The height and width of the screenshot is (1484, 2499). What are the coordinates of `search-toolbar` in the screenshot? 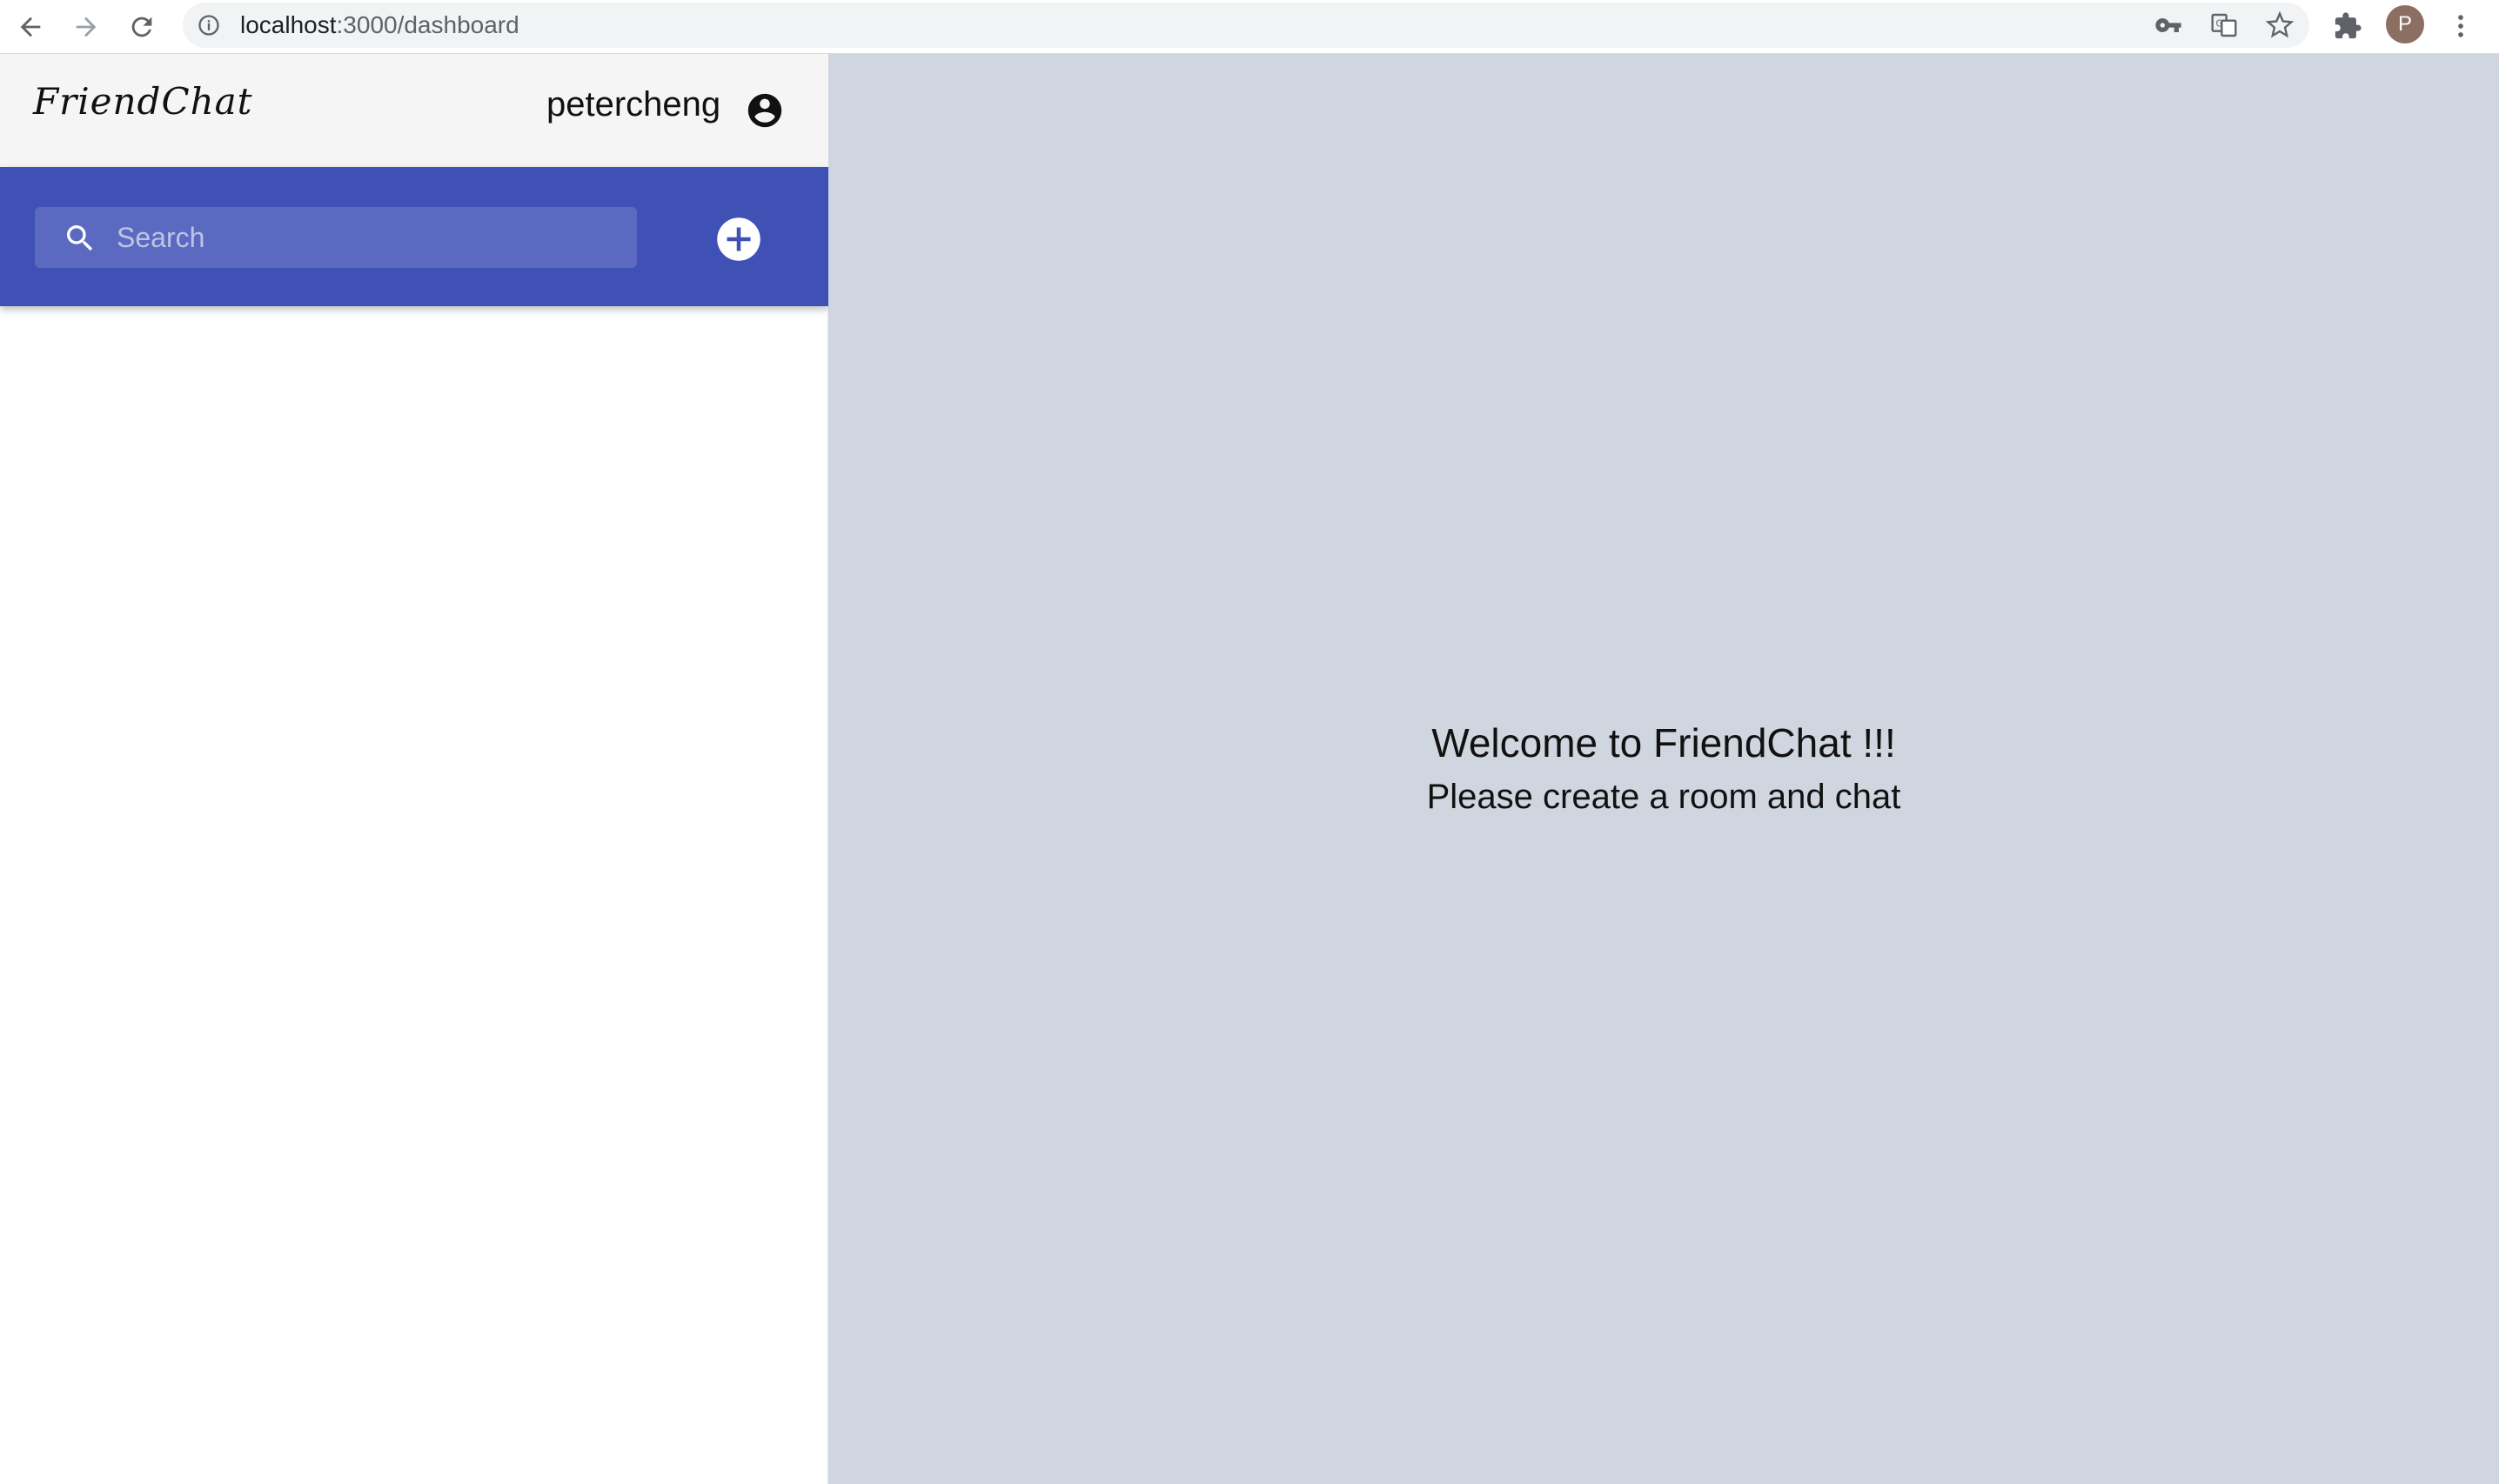 It's located at (414, 237).